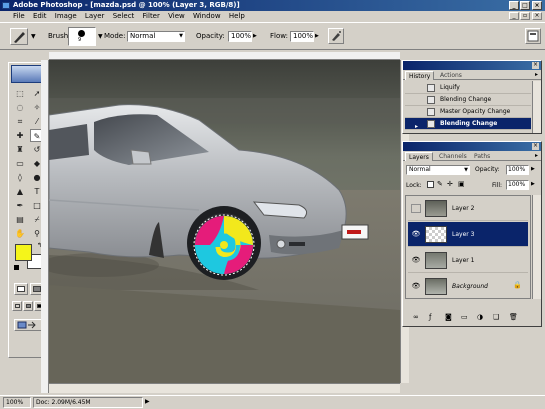 The image size is (545, 409). Describe the element at coordinates (450, 87) in the screenshot. I see `history-item-label: Liquify` at that location.